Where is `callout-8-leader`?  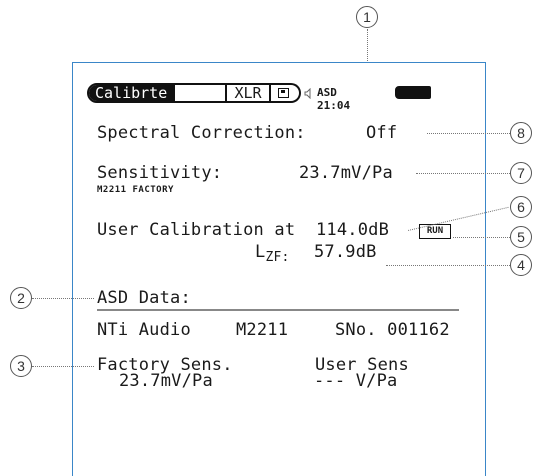
callout-8-leader is located at coordinates (468, 133).